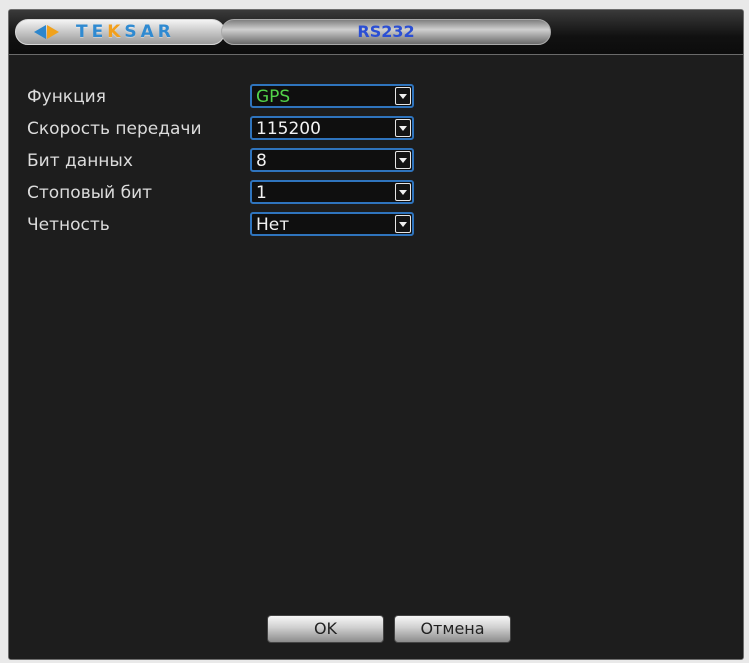  Describe the element at coordinates (332, 160) in the screenshot. I see `data-bits-select: 8` at that location.